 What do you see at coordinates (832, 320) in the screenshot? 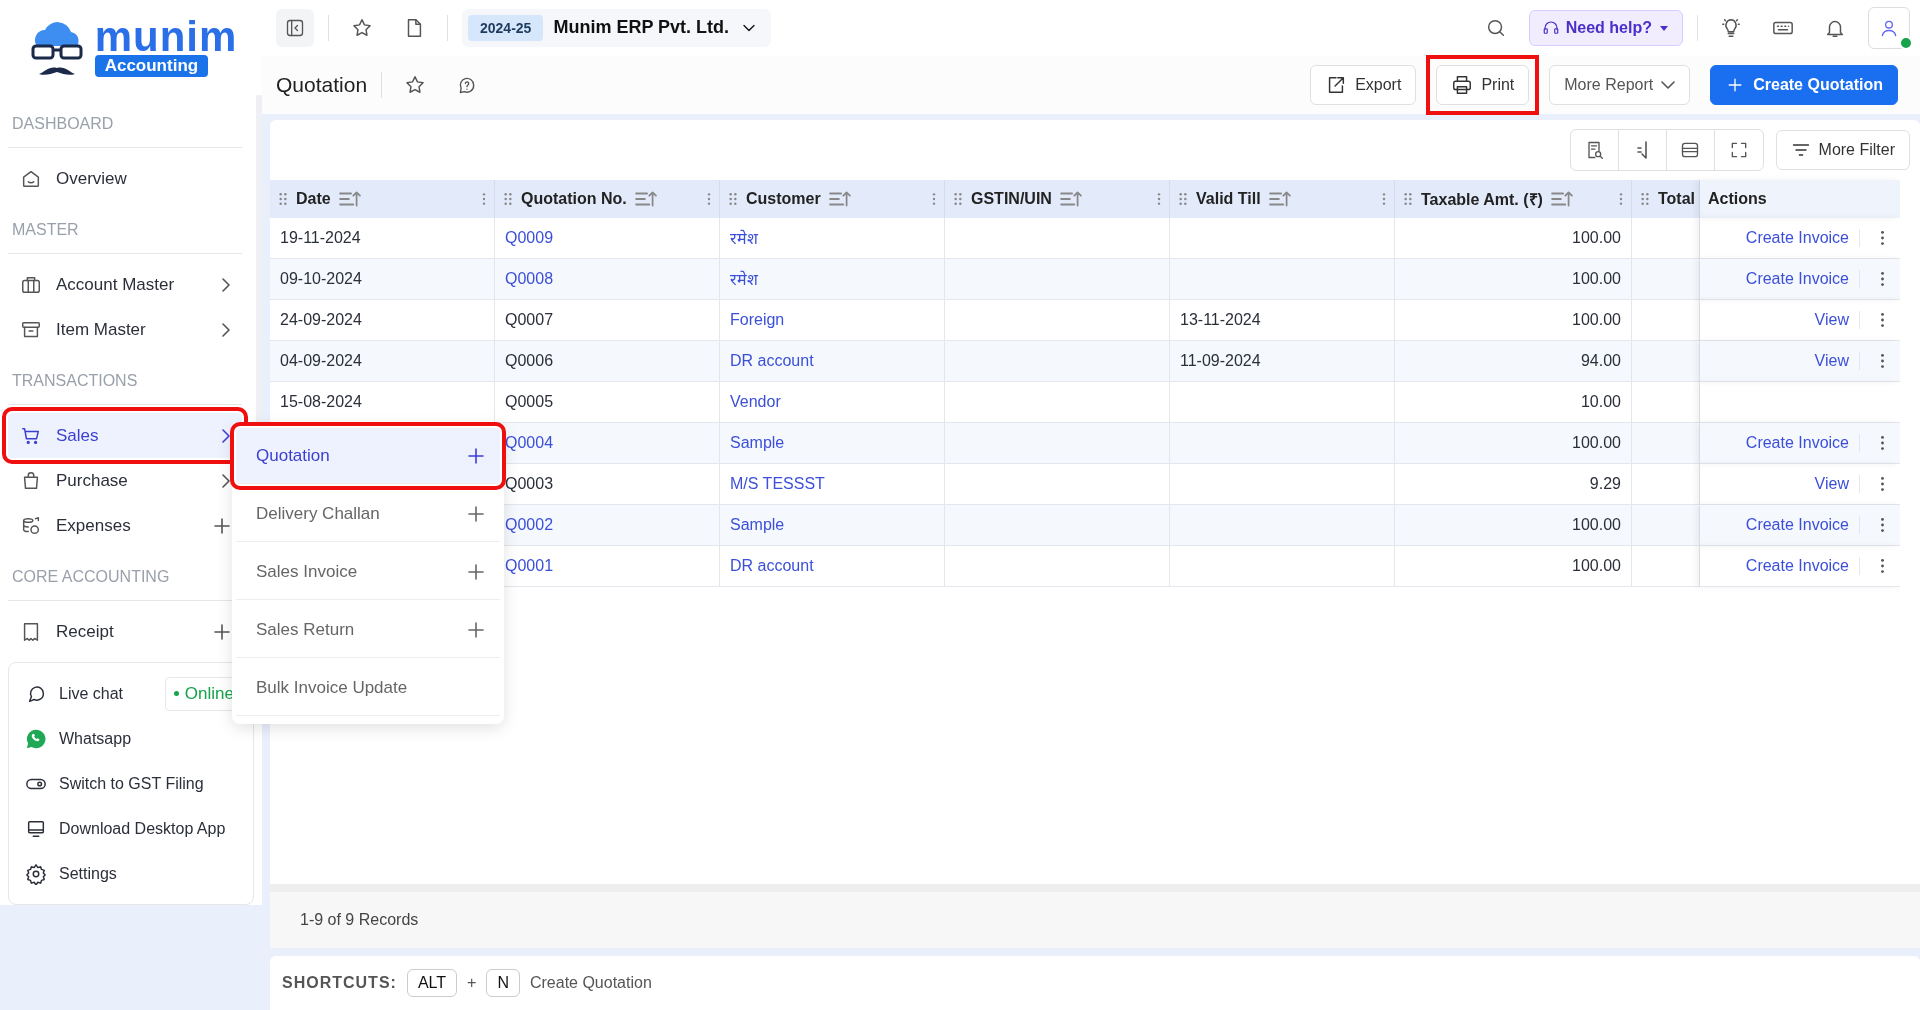
I see `customer-link: Foreign` at bounding box center [832, 320].